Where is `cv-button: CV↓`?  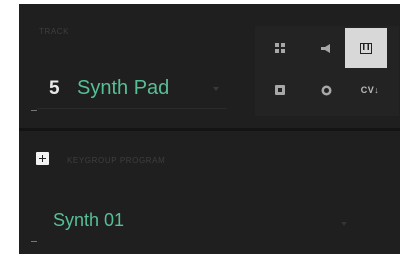 cv-button: CV↓ is located at coordinates (370, 90).